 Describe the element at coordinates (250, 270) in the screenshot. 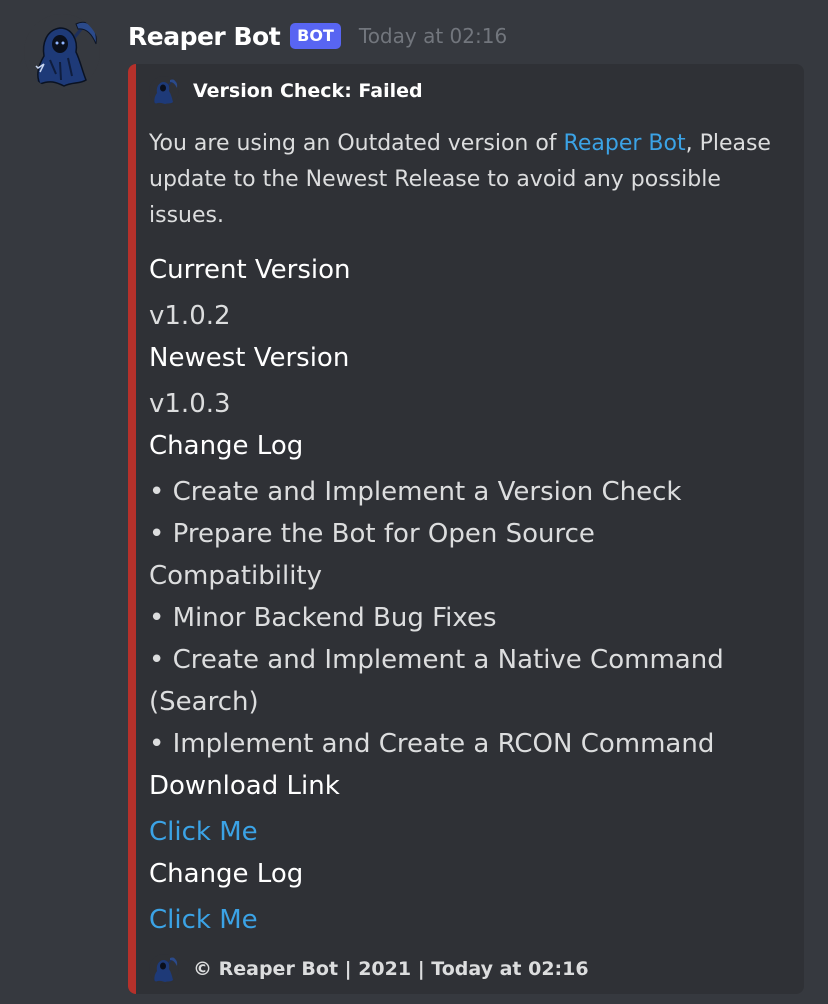

I see `field-name-current-version: Current Version` at that location.